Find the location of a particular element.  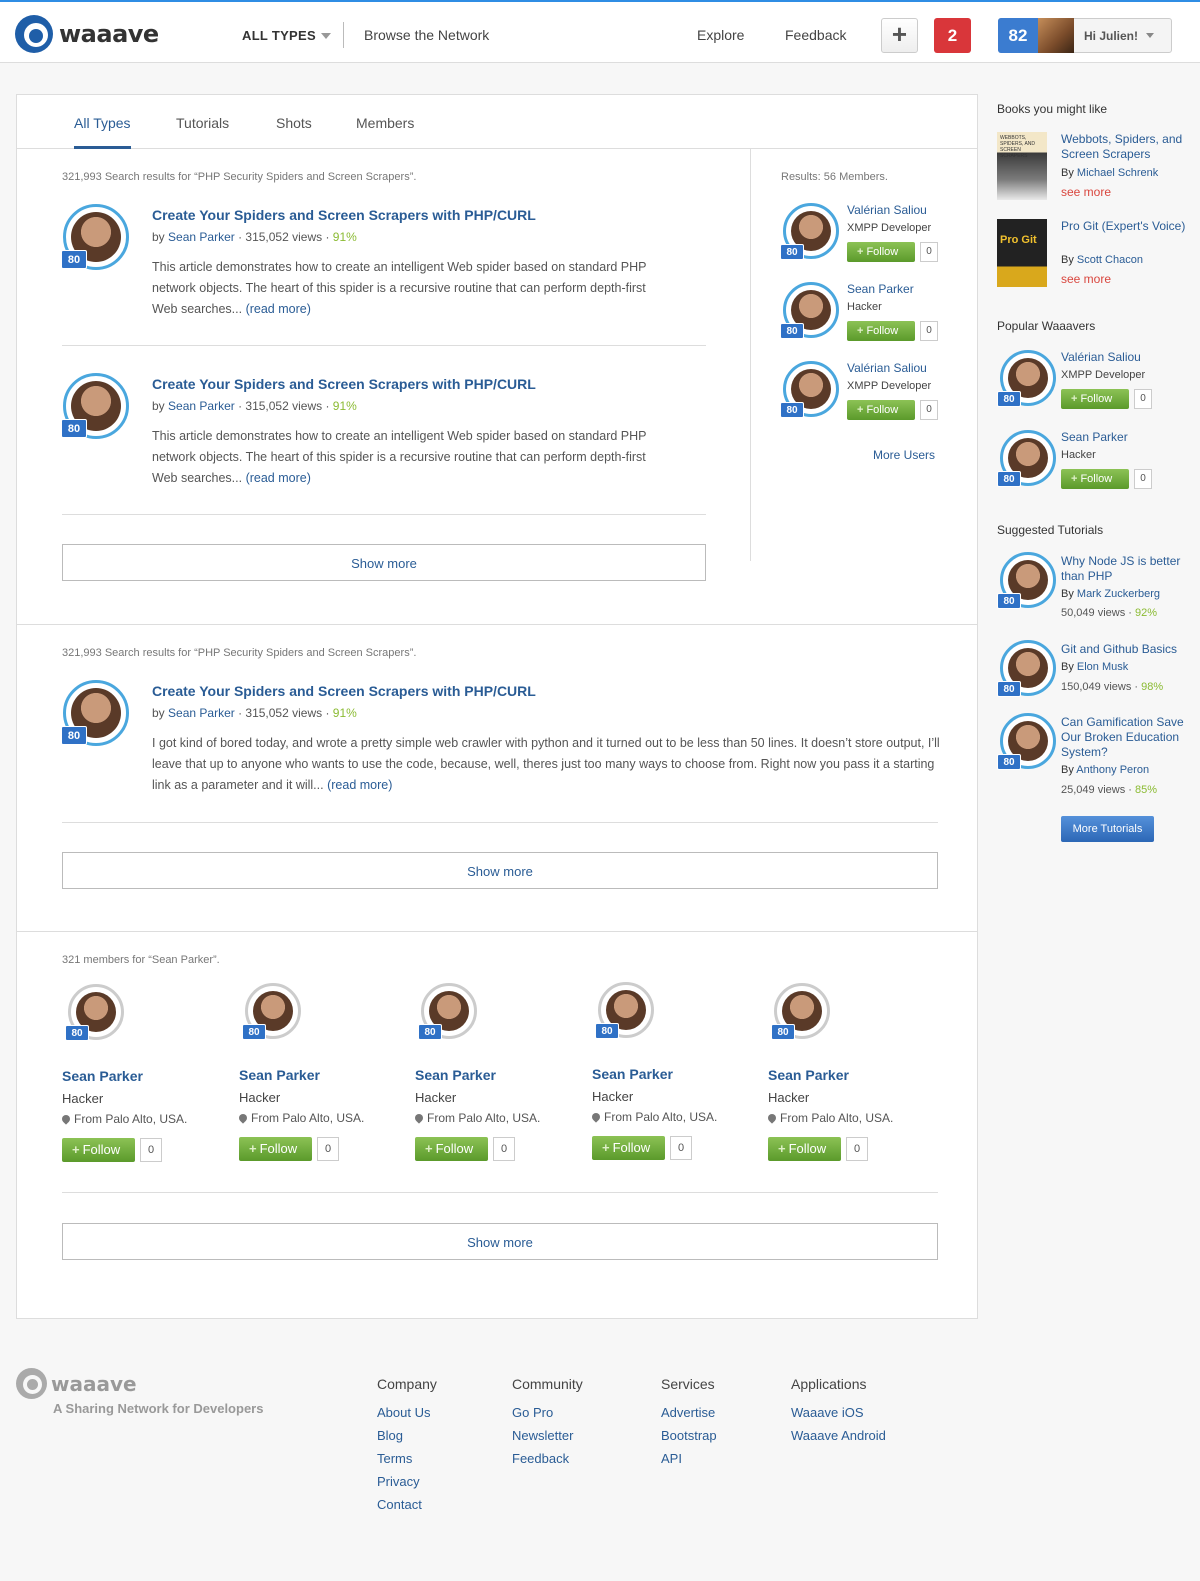

footer-link: Newsletter is located at coordinates (542, 1435).